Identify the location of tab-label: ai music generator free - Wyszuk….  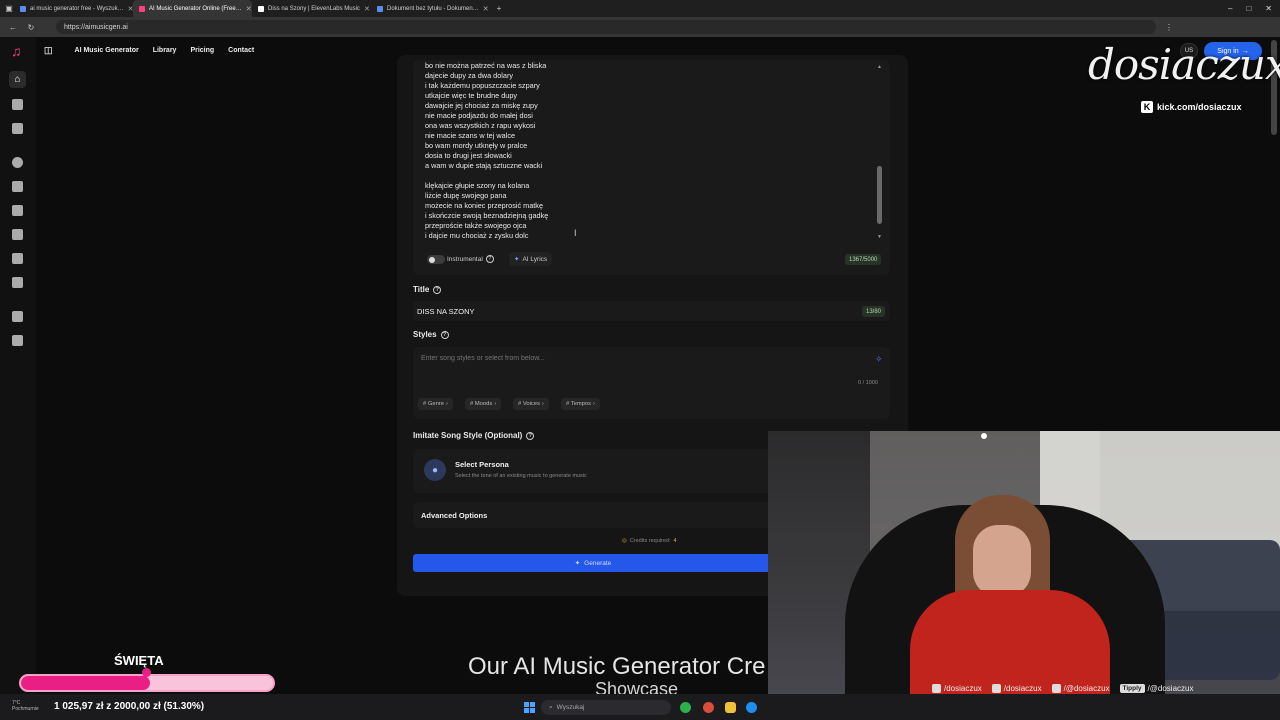
(77, 8).